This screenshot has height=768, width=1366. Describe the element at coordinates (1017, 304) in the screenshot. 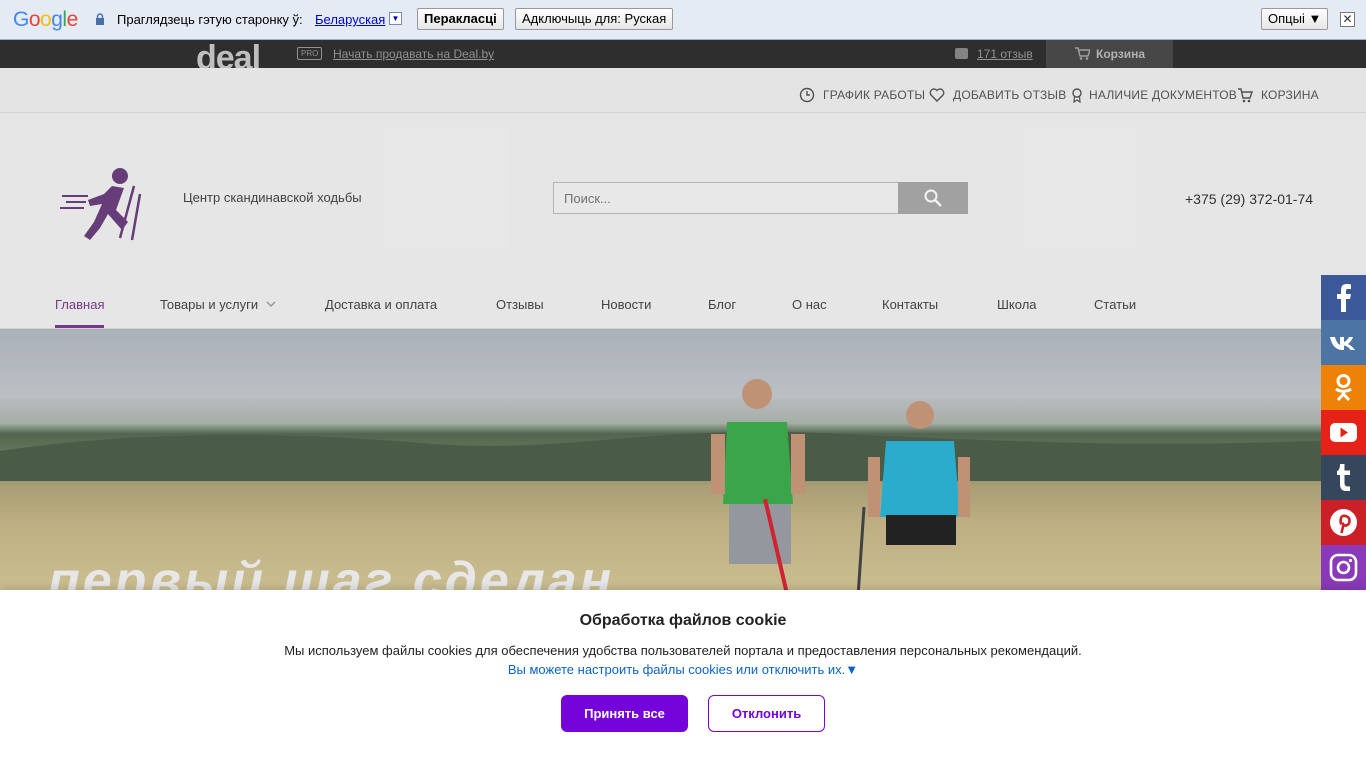

I see `nav-item-school: Школа` at that location.